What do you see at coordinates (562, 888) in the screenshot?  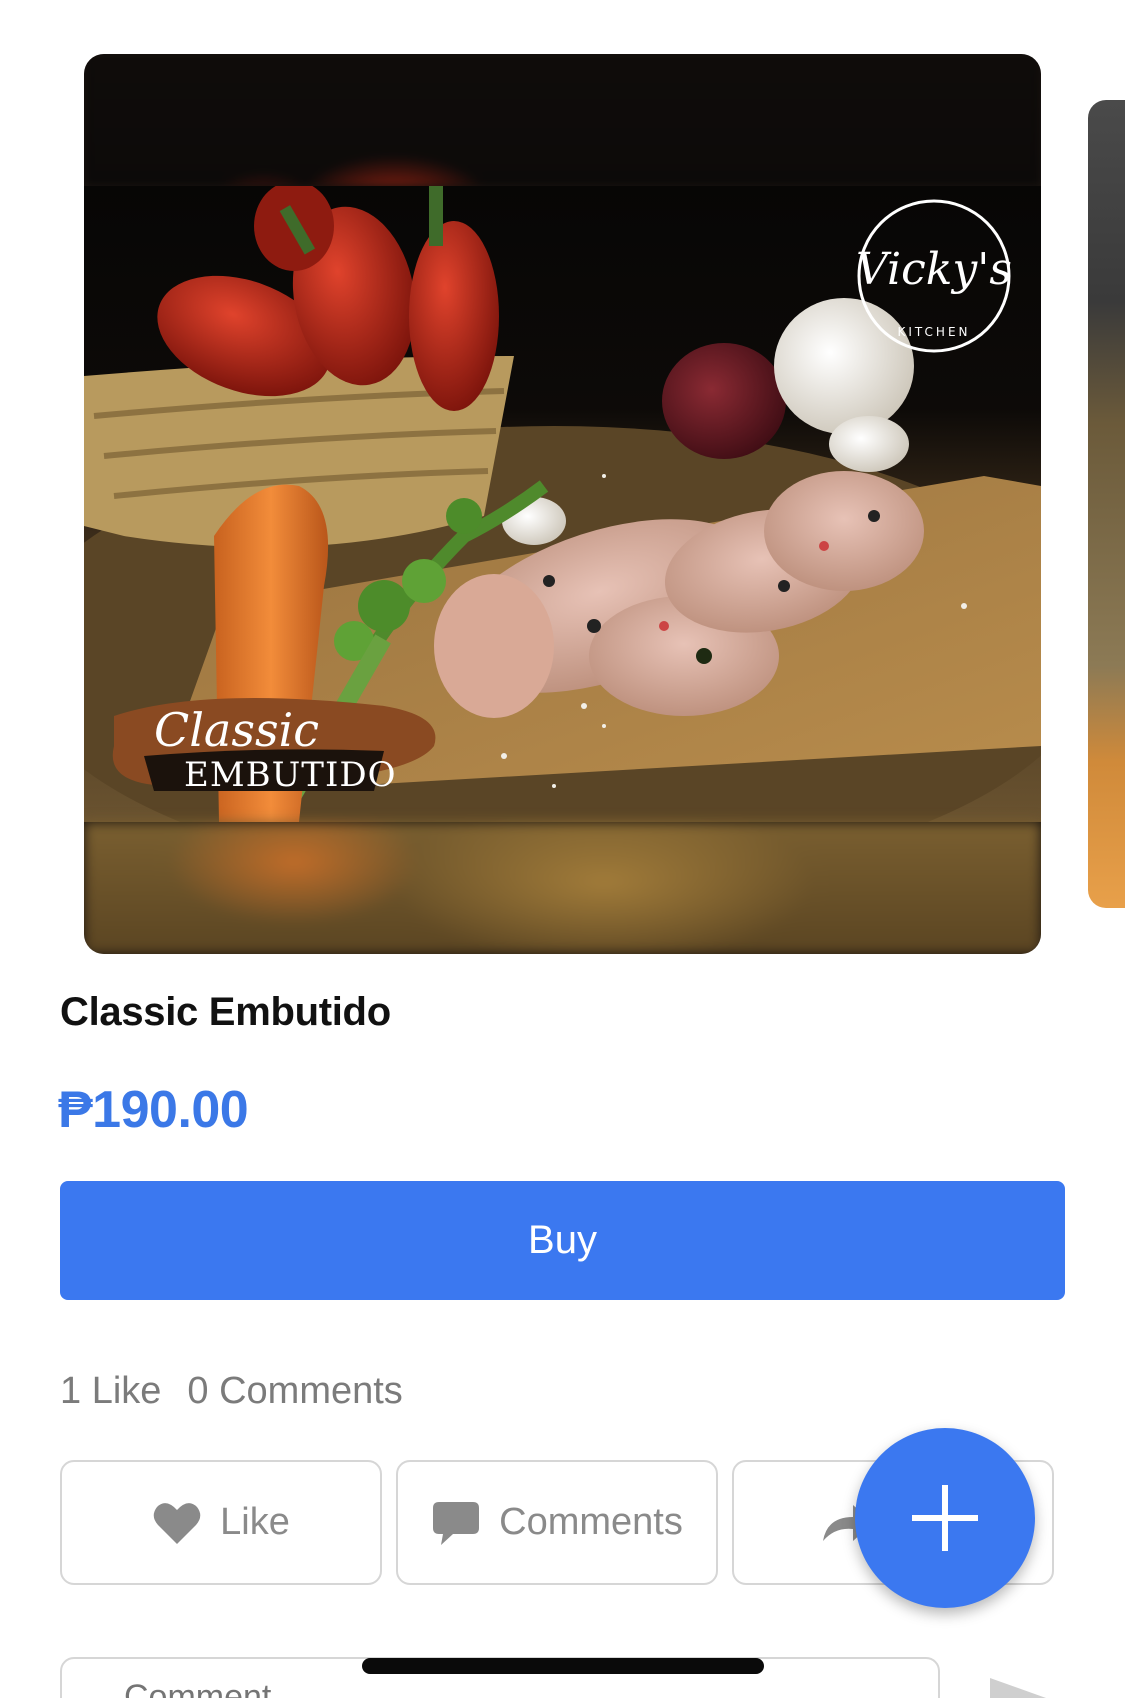 I see `image-blur-bottom` at bounding box center [562, 888].